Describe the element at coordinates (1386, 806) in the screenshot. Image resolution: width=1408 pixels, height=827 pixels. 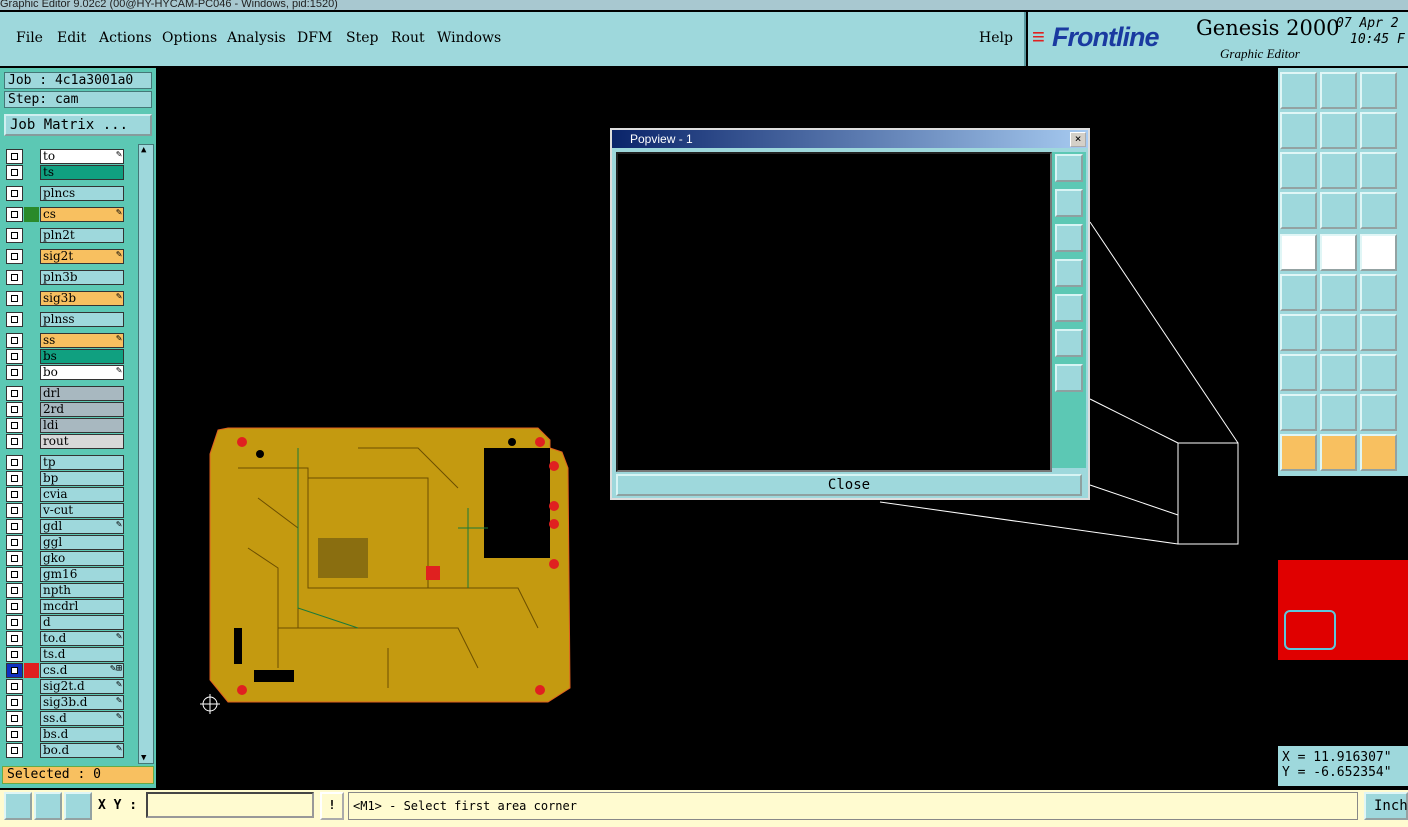
I see `units-button: Inch` at that location.